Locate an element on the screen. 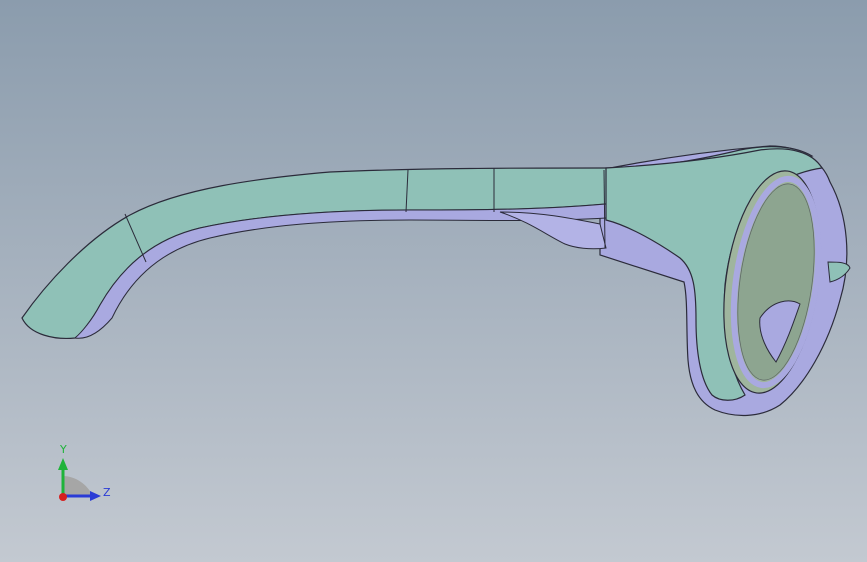 The height and width of the screenshot is (562, 867). triad-plane-shading is located at coordinates (78, 486).